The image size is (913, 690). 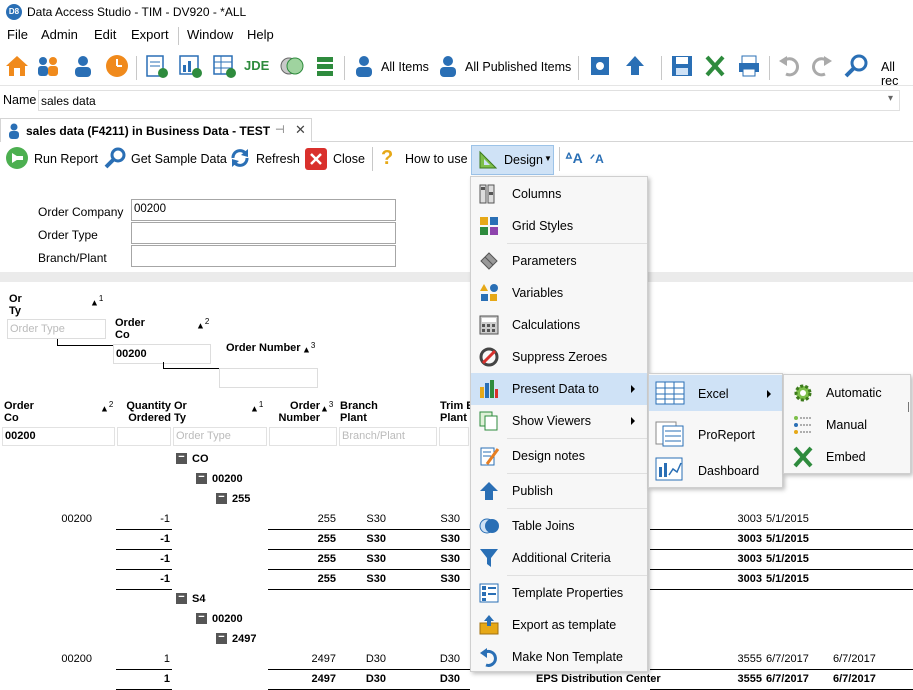 I want to click on order-type-input, so click(x=263, y=233).